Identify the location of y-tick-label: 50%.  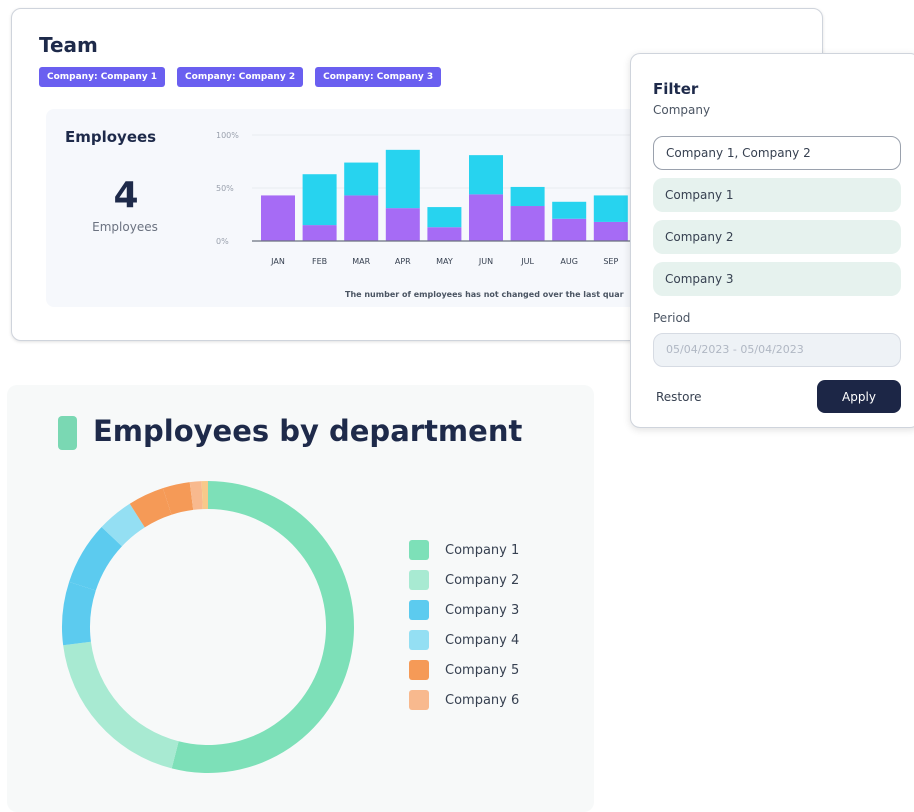
(225, 188).